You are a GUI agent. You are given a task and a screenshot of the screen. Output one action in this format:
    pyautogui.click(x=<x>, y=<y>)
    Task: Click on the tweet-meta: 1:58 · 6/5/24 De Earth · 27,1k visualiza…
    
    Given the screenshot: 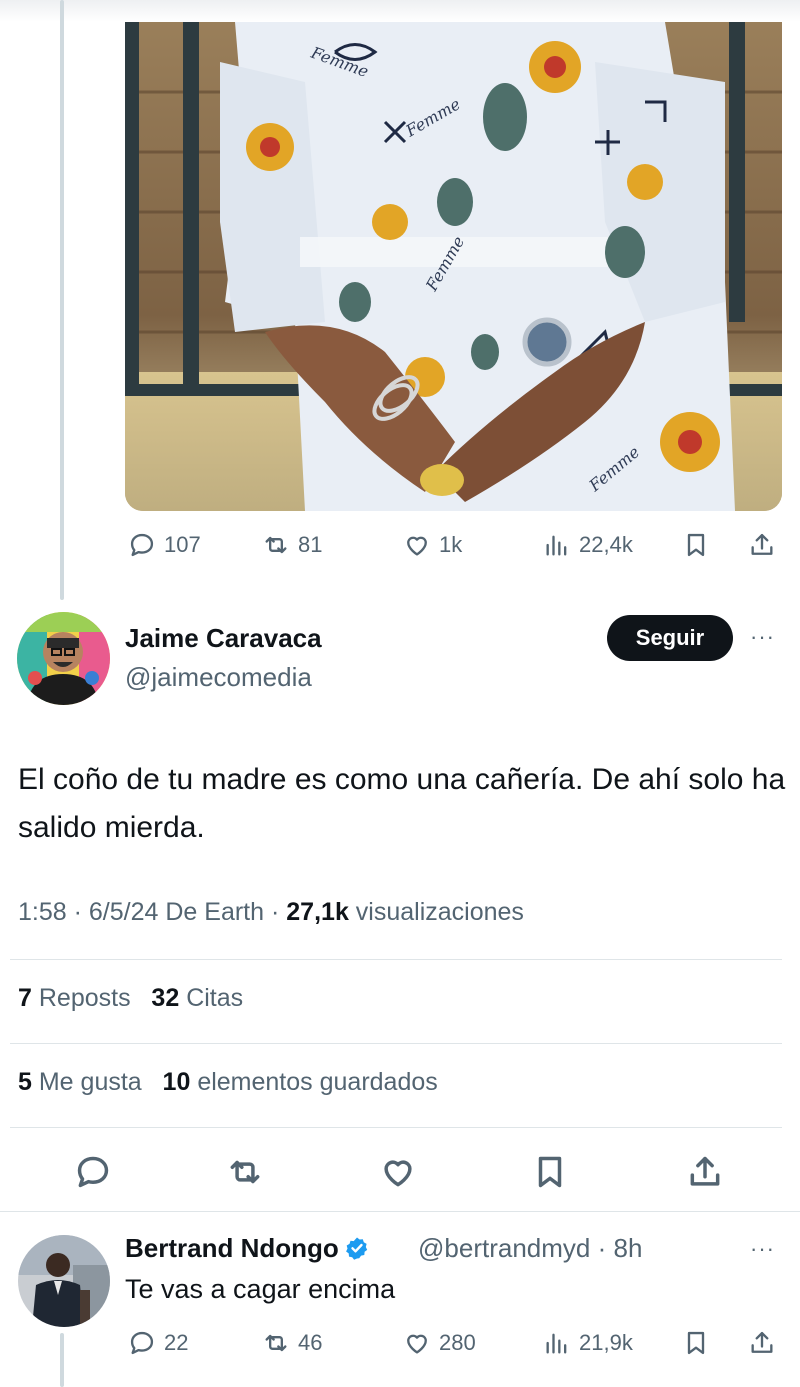 What is the action you would take?
    pyautogui.click(x=271, y=912)
    